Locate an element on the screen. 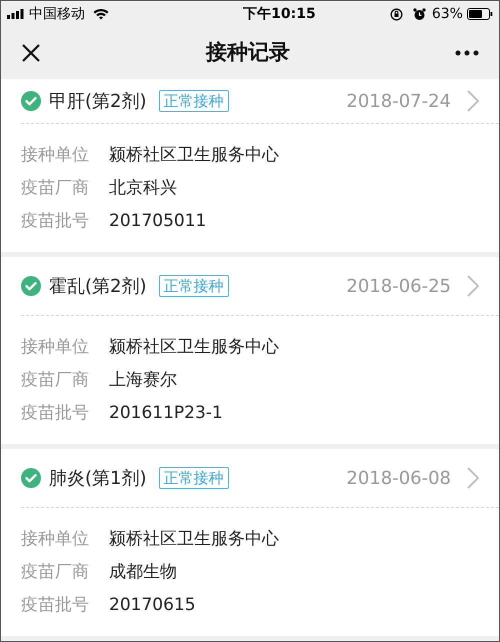  signal-icon is located at coordinates (16, 14).